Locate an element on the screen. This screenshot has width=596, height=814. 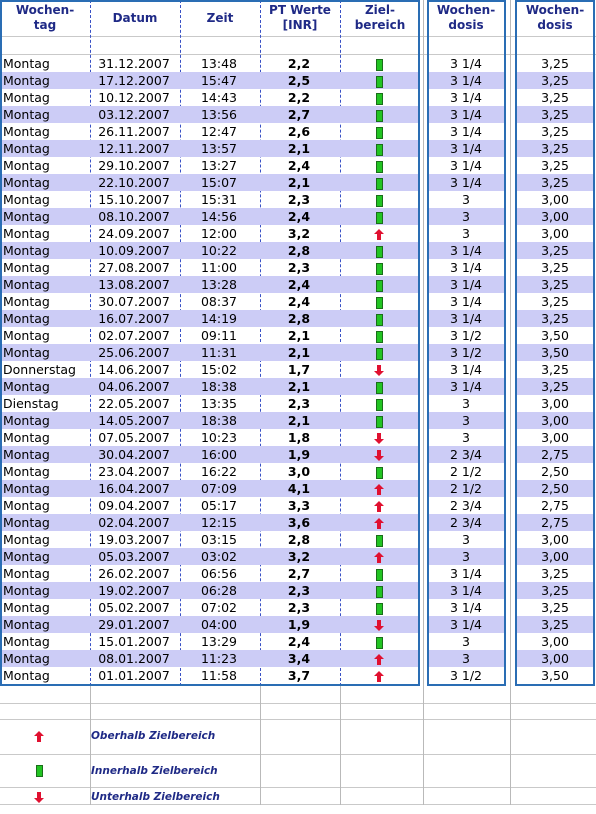
green-bar-icon is located at coordinates (39, 771).